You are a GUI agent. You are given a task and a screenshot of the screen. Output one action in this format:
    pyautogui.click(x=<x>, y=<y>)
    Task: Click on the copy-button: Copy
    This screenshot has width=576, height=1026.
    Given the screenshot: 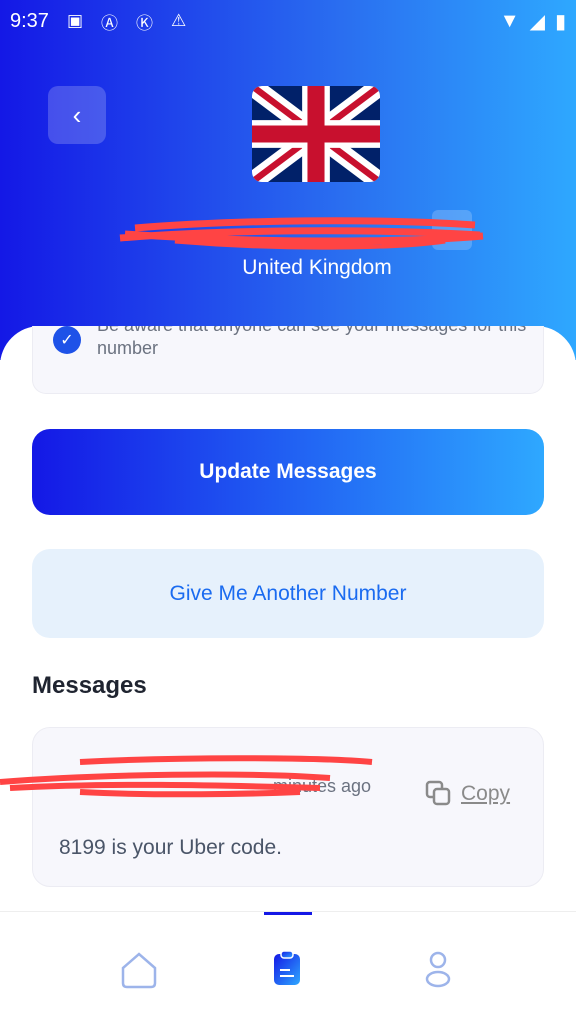 What is the action you would take?
    pyautogui.click(x=467, y=794)
    